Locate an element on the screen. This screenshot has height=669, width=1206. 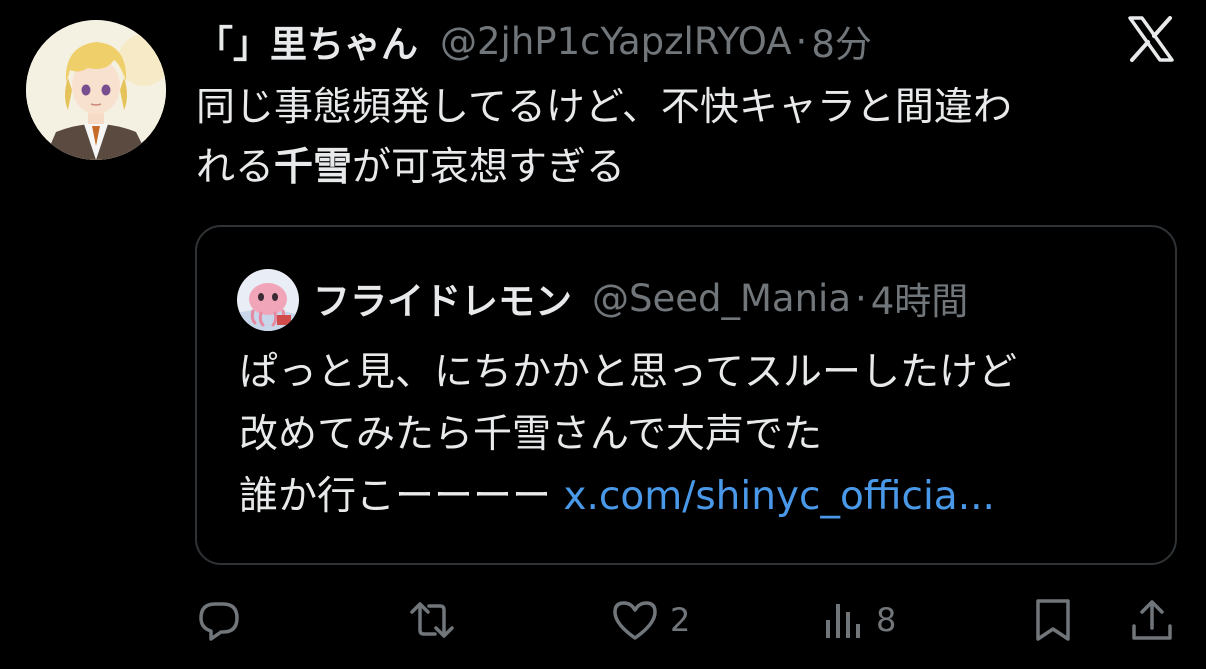
quoted-author-avatar-image is located at coordinates (268, 300).